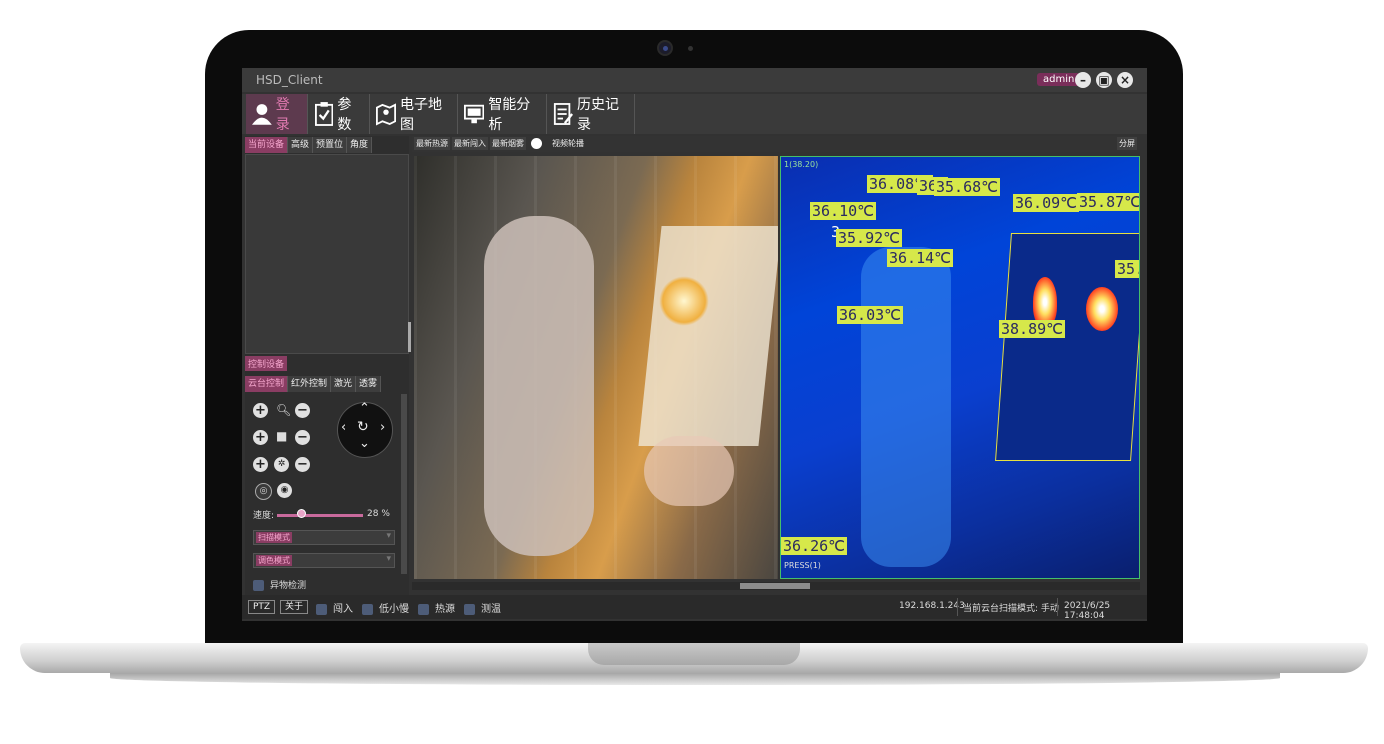  Describe the element at coordinates (330, 145) in the screenshot. I see `tab-presets: 预置位` at that location.